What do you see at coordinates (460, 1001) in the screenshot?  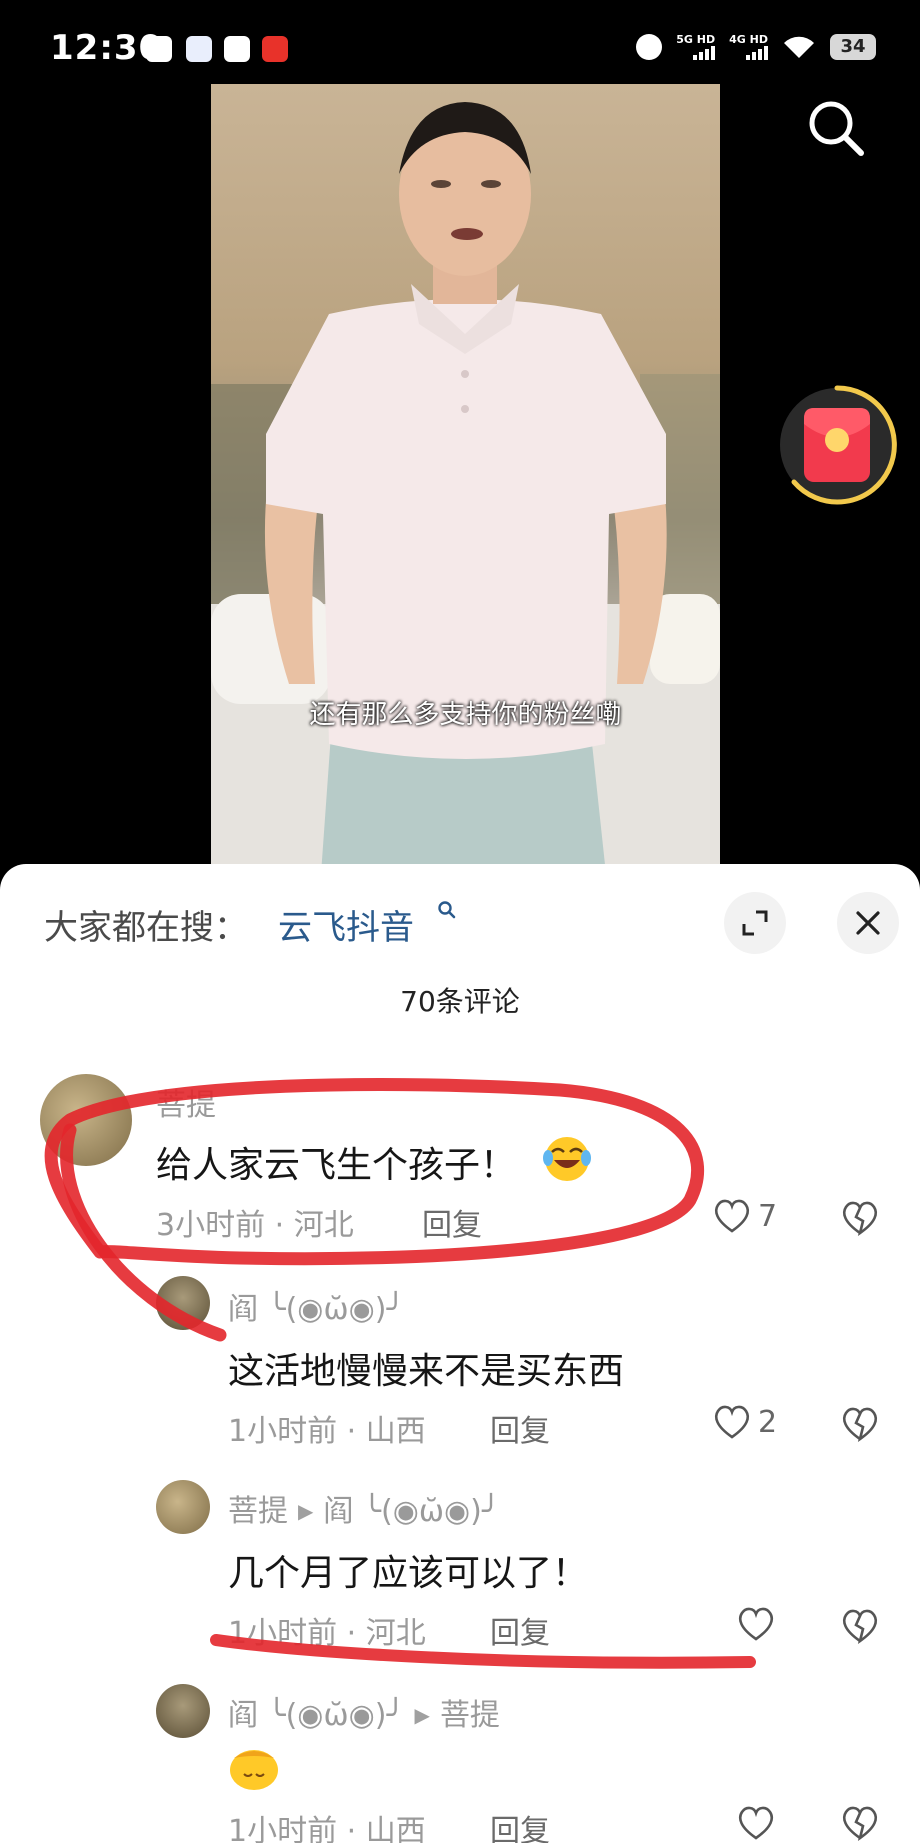 I see `comment-count: 70条评论` at bounding box center [460, 1001].